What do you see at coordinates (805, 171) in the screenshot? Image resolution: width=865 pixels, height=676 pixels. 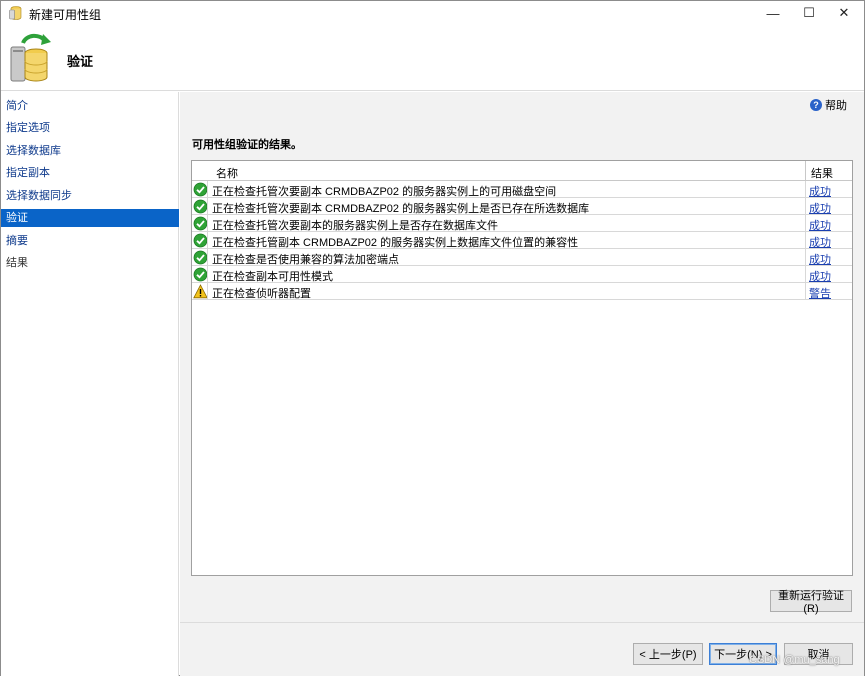 I see `column-divider` at bounding box center [805, 171].